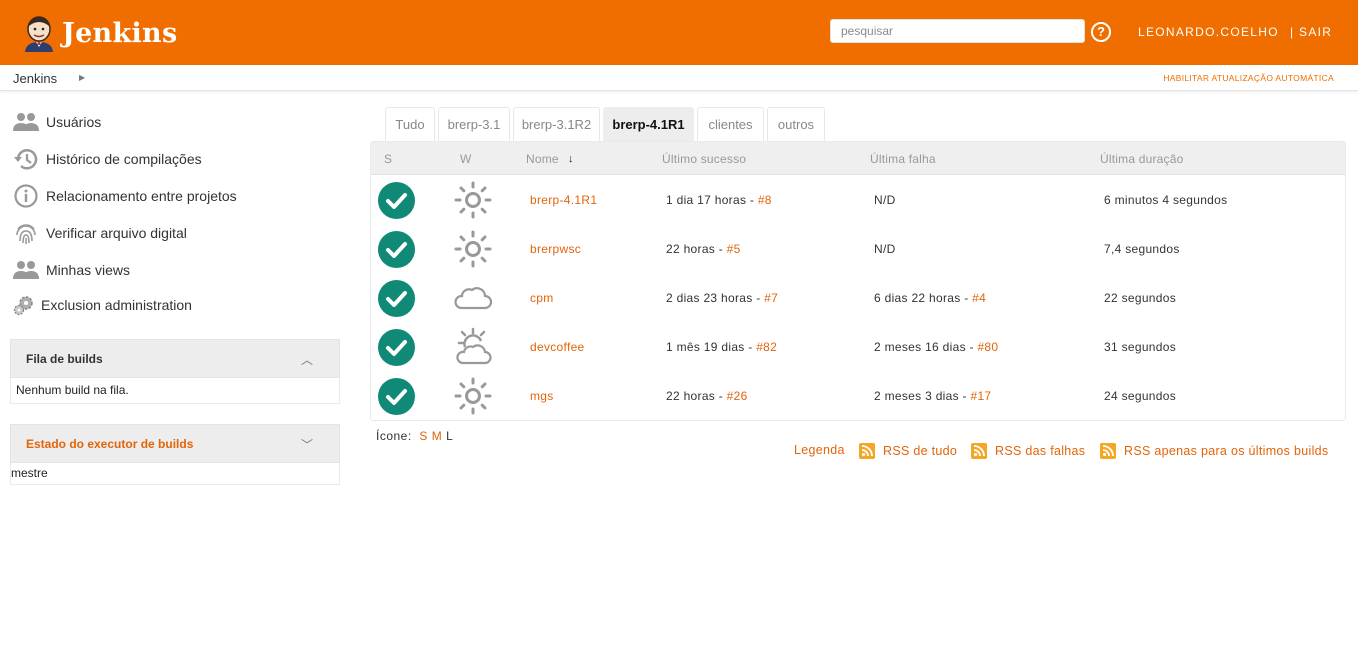 This screenshot has height=650, width=1358. What do you see at coordinates (175, 358) in the screenshot?
I see `build-queue-header: Fila de builds ︿` at bounding box center [175, 358].